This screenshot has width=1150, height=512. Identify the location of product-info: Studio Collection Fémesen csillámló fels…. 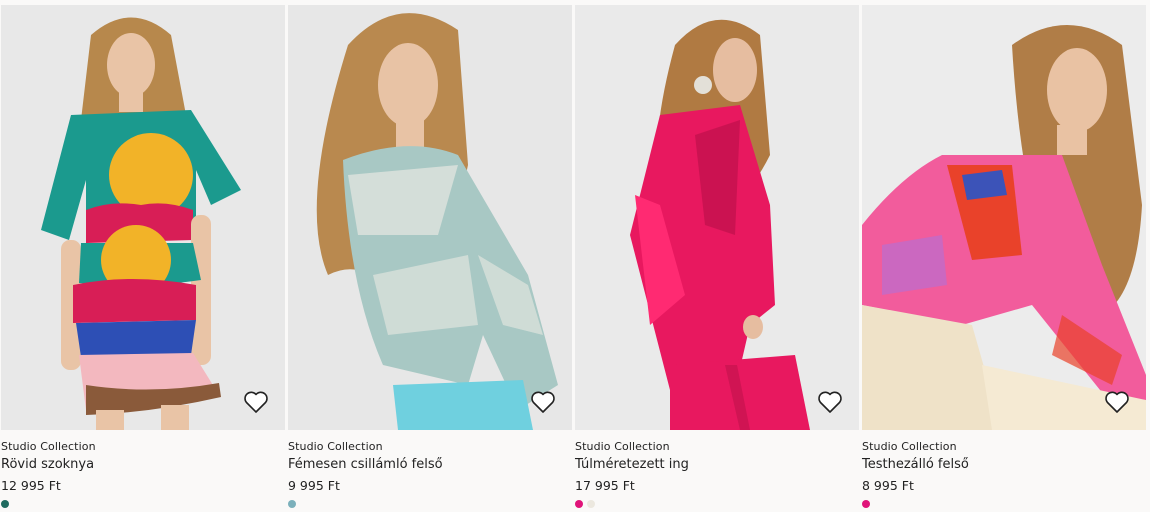
(430, 469).